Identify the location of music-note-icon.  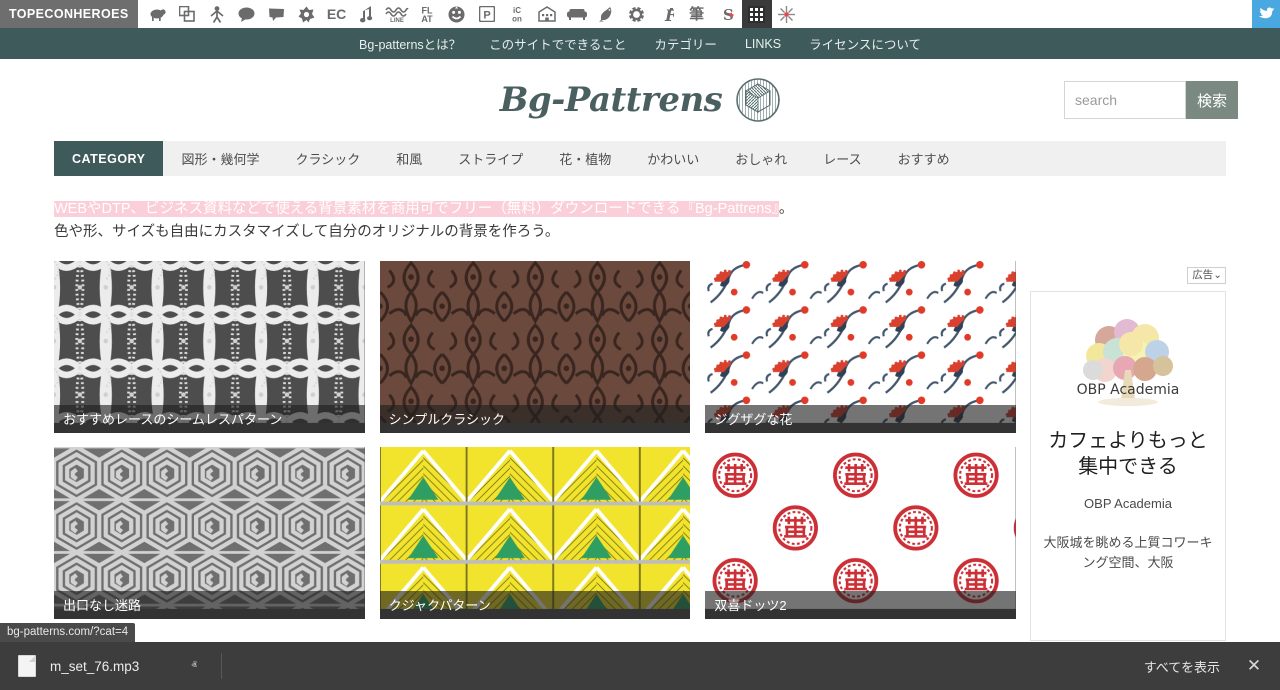
(367, 14).